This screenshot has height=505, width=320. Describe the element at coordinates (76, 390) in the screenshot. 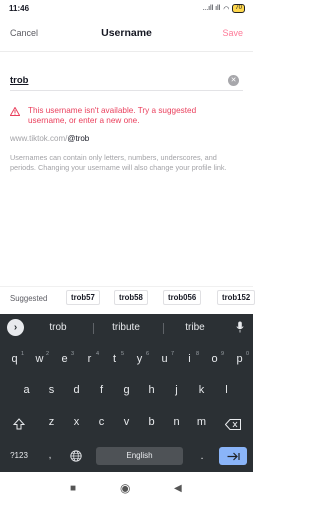

I see `key-d: d` at that location.